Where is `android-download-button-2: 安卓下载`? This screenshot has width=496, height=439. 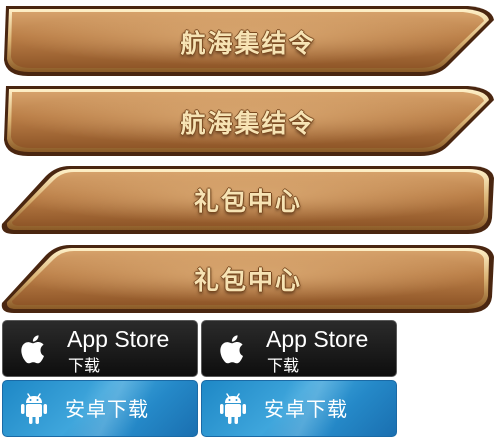
android-download-button-2: 安卓下载 is located at coordinates (299, 408).